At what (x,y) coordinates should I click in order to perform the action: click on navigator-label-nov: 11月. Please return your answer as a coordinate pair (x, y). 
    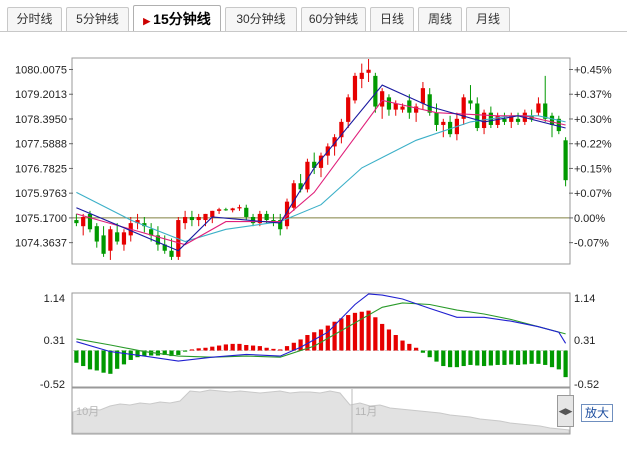
    Looking at the image, I should click on (366, 412).